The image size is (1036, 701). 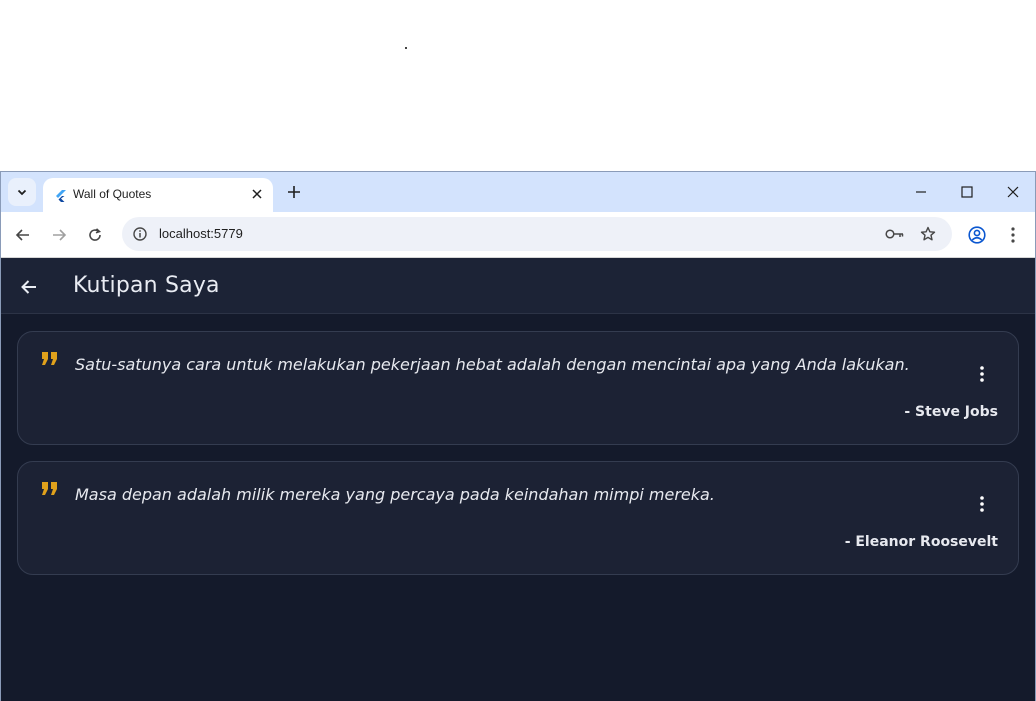 I want to click on plus-icon, so click(x=294, y=192).